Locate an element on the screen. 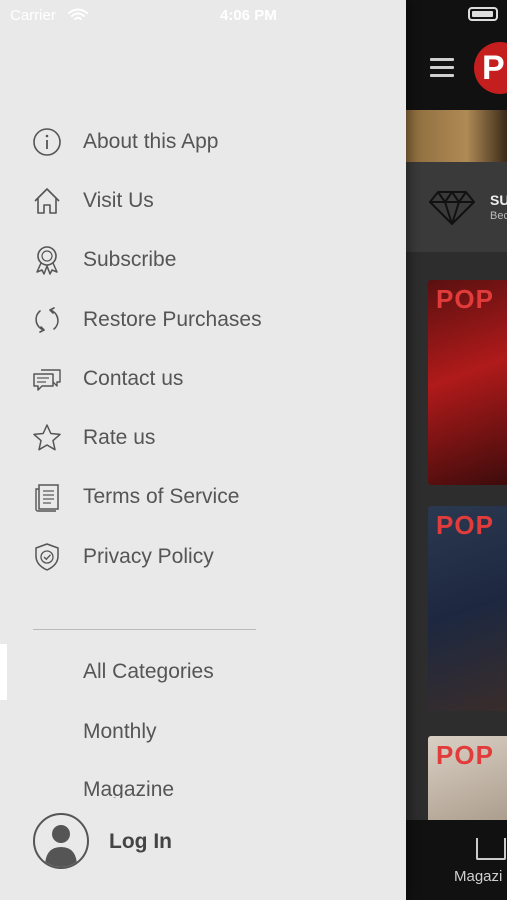 This screenshot has height=900, width=507. status-time: 4:06 PM is located at coordinates (248, 15).